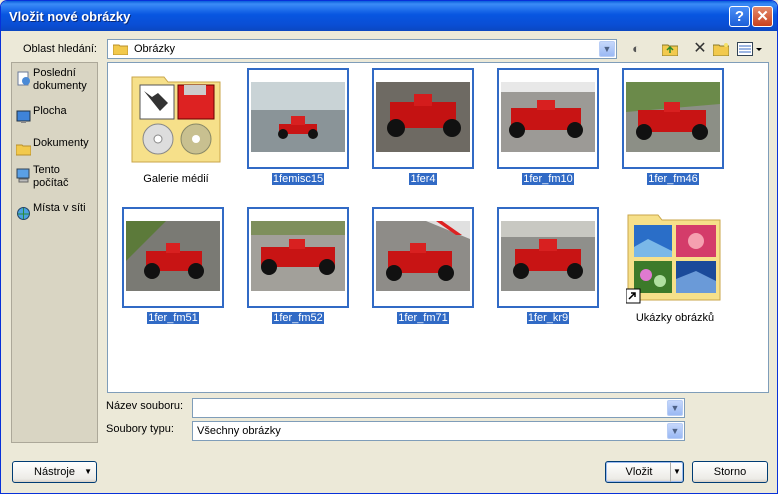 This screenshot has height=494, width=778. I want to click on file-name: 1fer_fm71, so click(423, 318).